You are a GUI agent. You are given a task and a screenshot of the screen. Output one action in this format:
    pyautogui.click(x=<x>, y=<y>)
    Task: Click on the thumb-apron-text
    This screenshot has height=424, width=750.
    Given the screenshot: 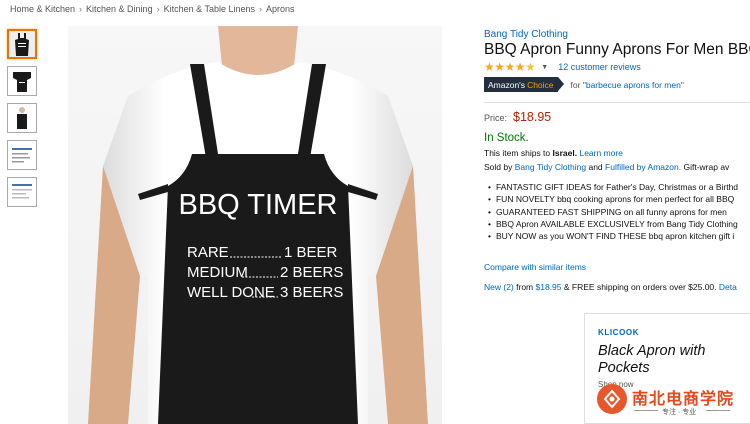 What is the action you would take?
    pyautogui.click(x=22, y=155)
    